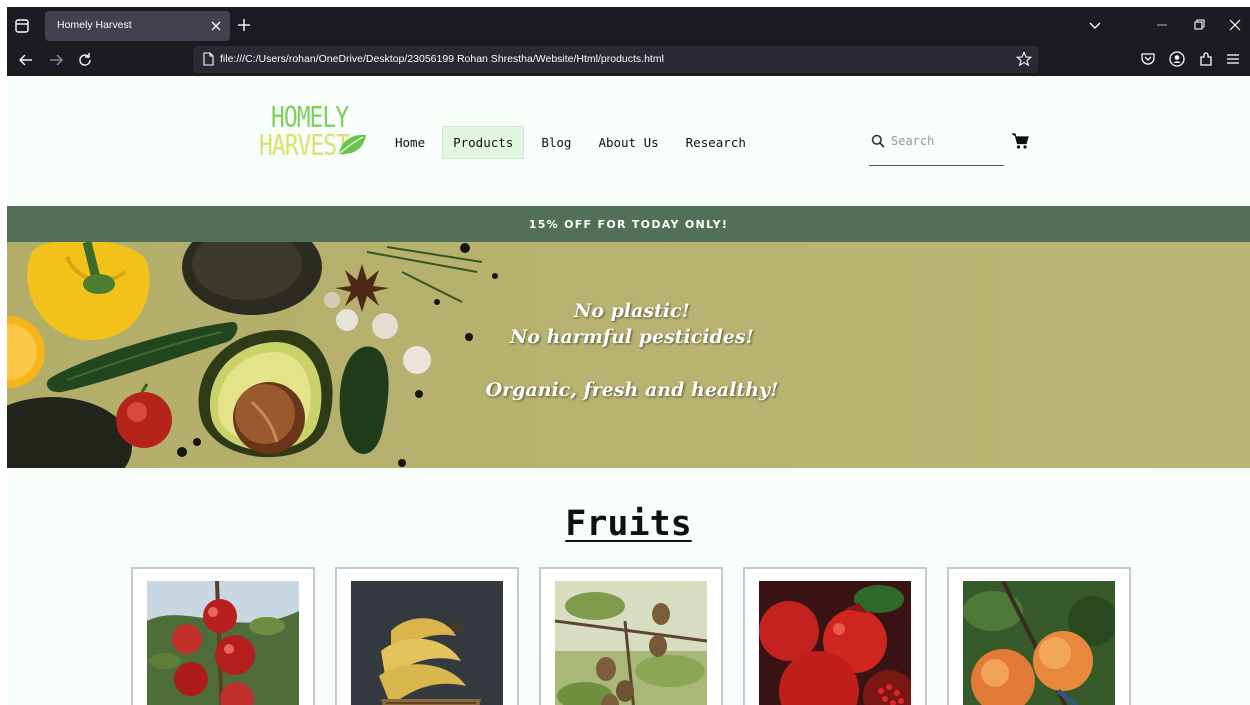 This screenshot has height=705, width=1250. I want to click on leaf-icon, so click(352, 144).